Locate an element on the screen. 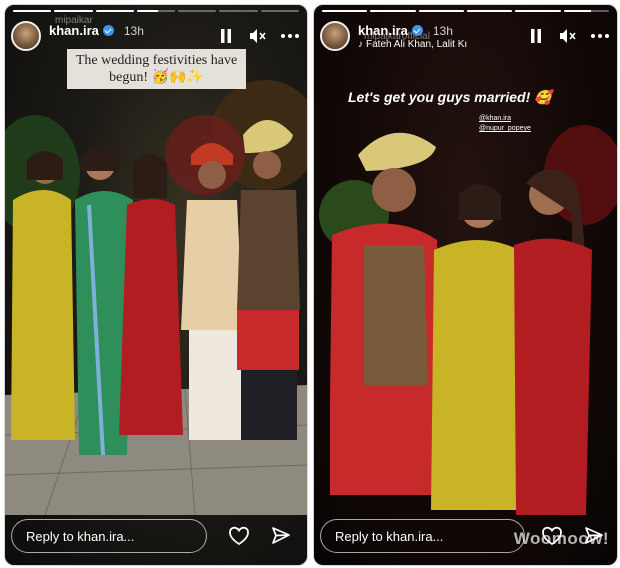 The height and width of the screenshot is (568, 620). music-note-icon: ♪ is located at coordinates (360, 44).